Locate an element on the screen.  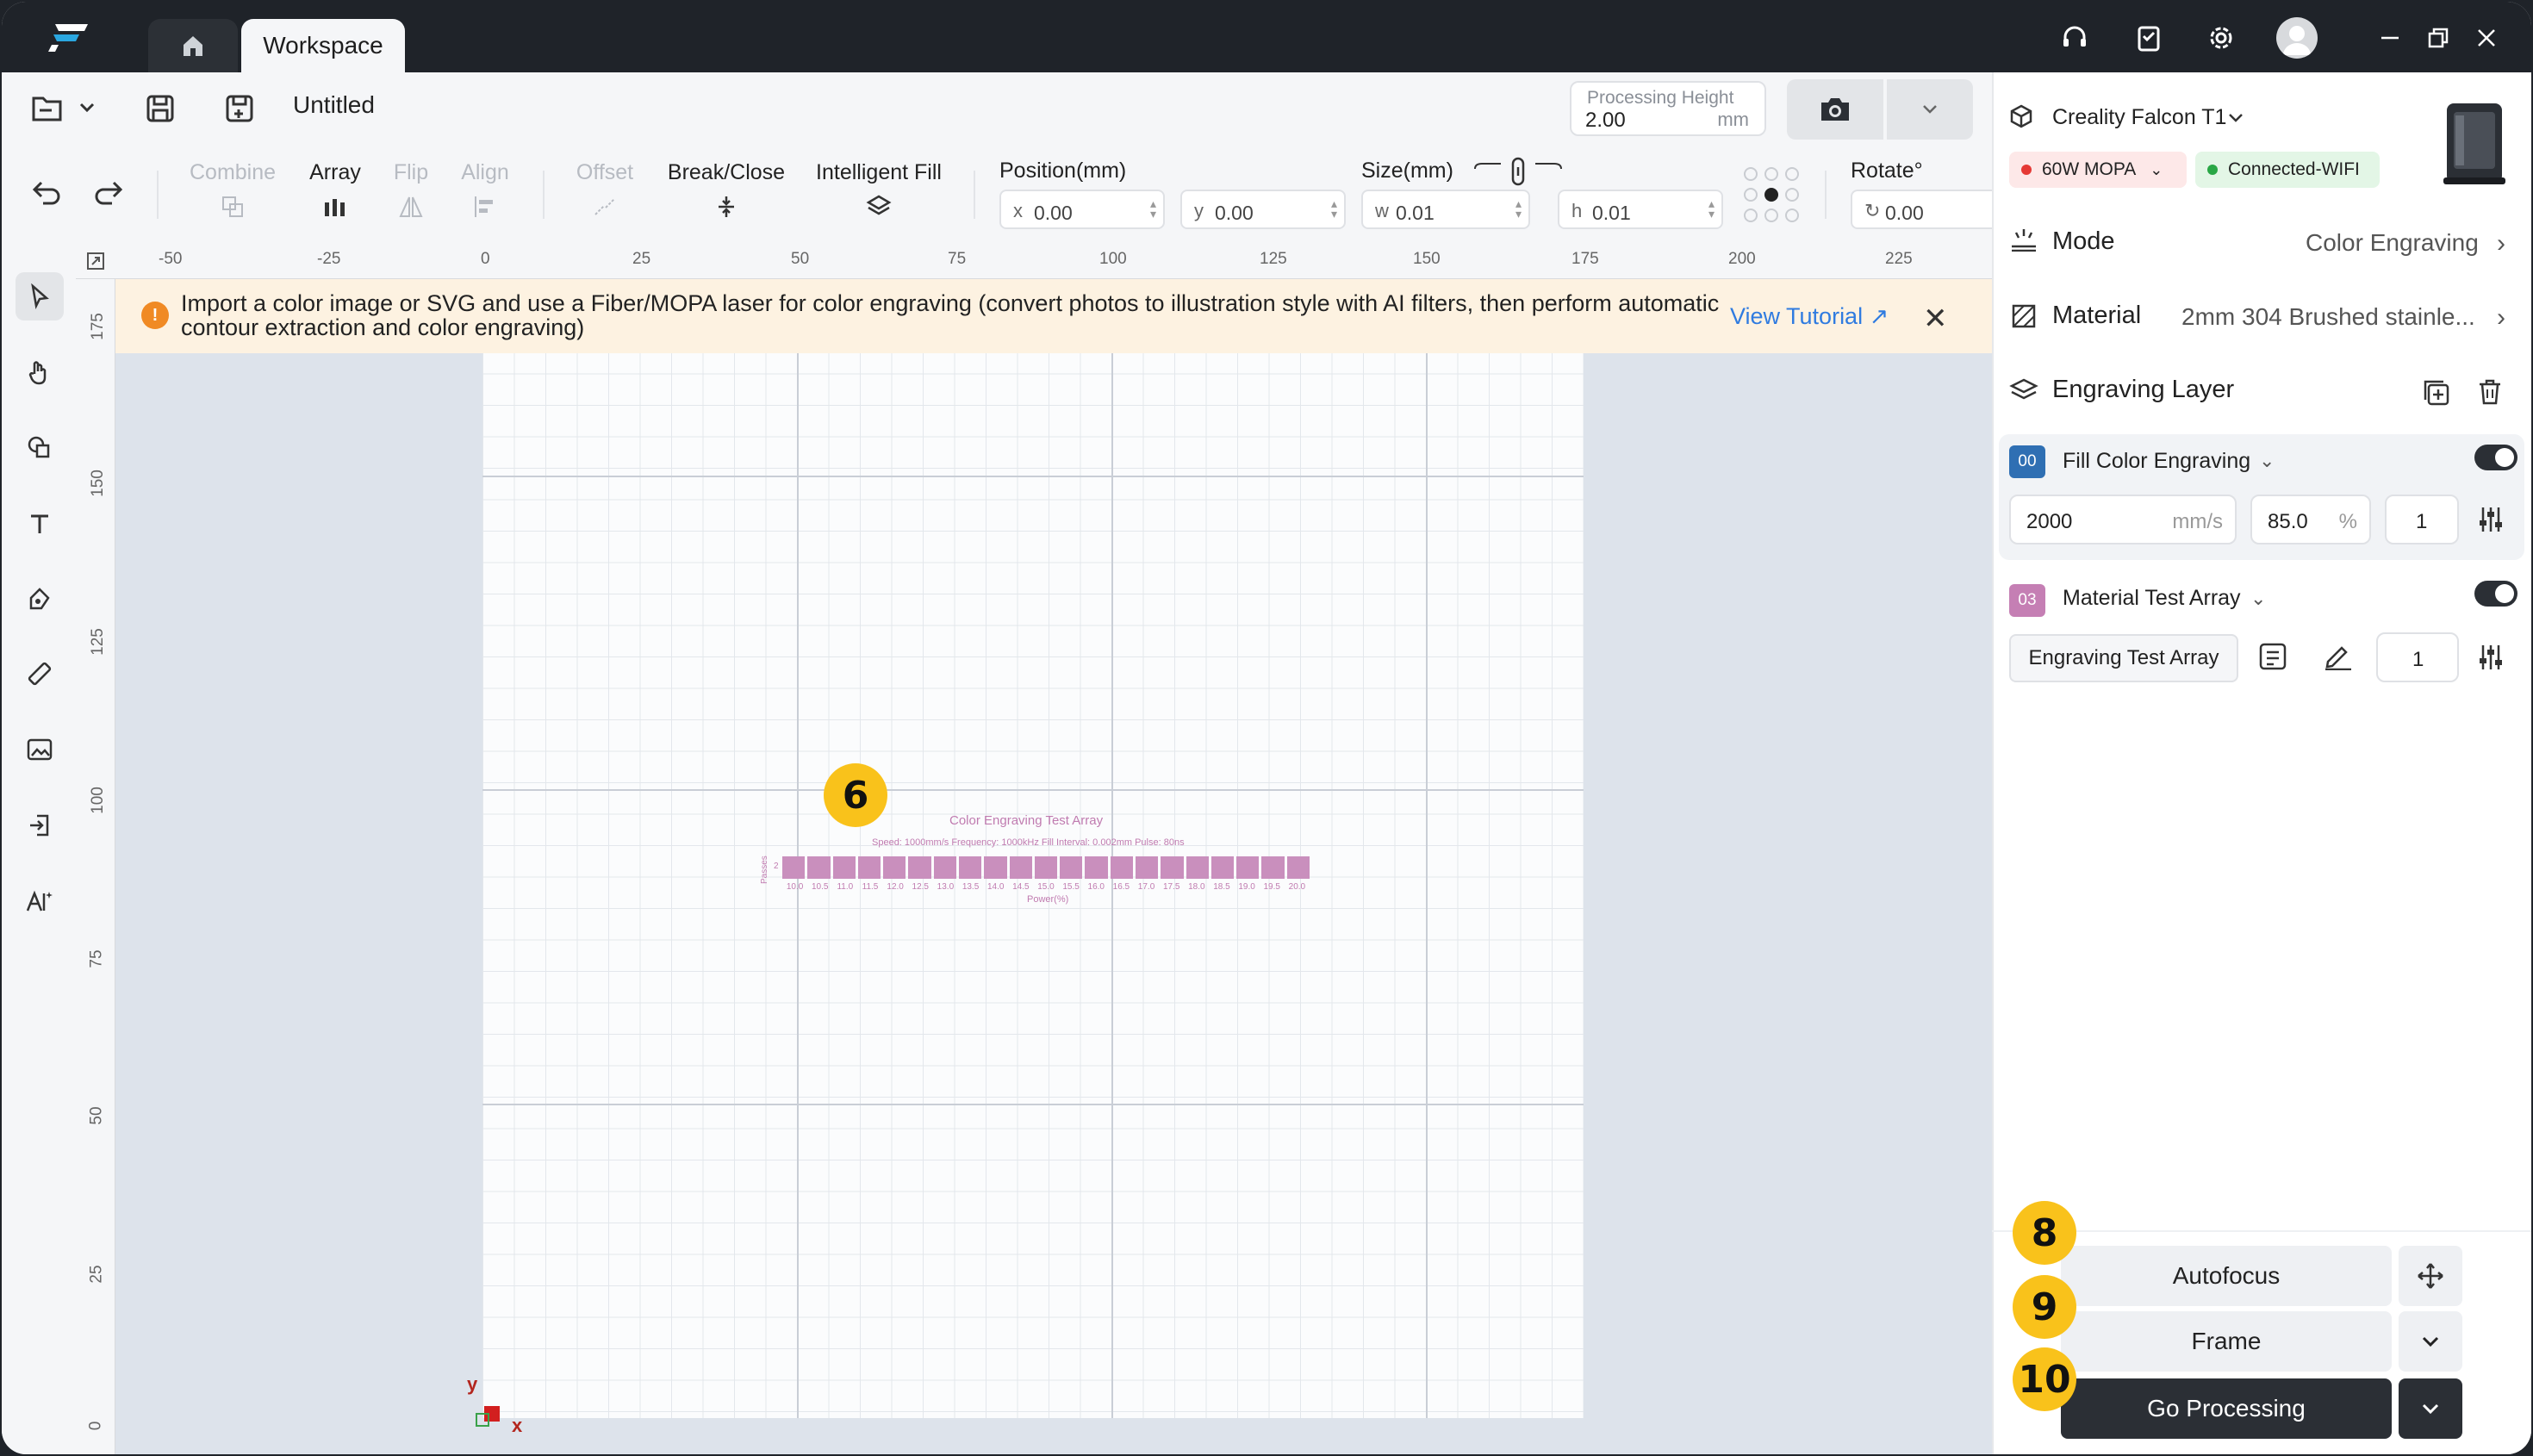
ruler-tick: 50 is located at coordinates (800, 259).